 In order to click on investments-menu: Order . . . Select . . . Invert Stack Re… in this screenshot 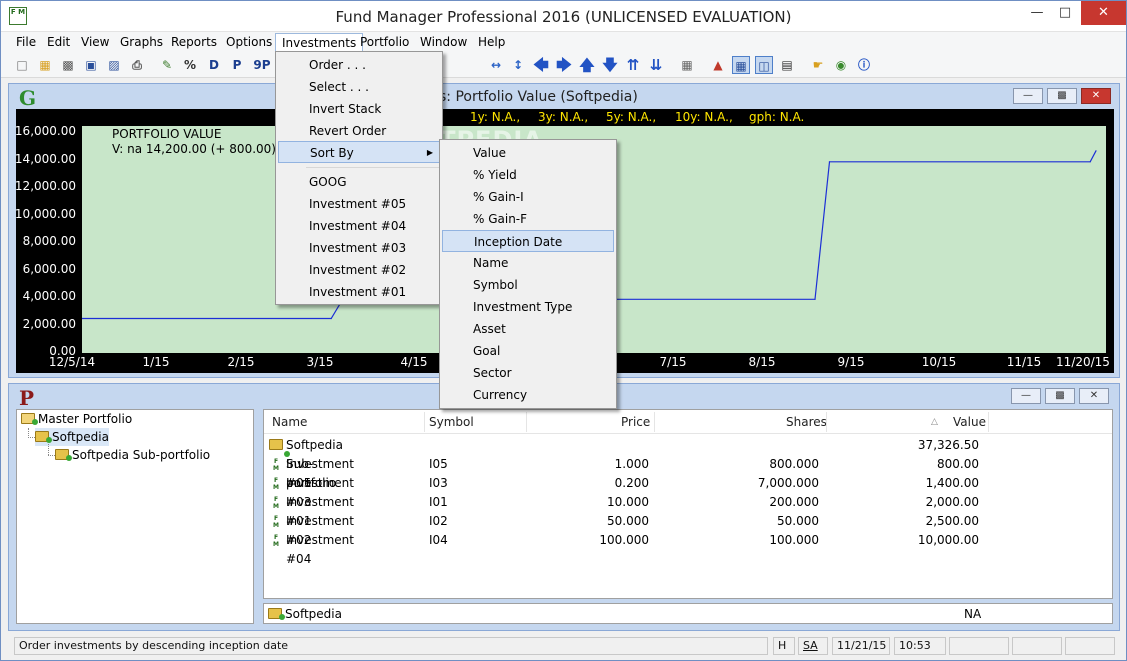, I will do `click(359, 178)`.